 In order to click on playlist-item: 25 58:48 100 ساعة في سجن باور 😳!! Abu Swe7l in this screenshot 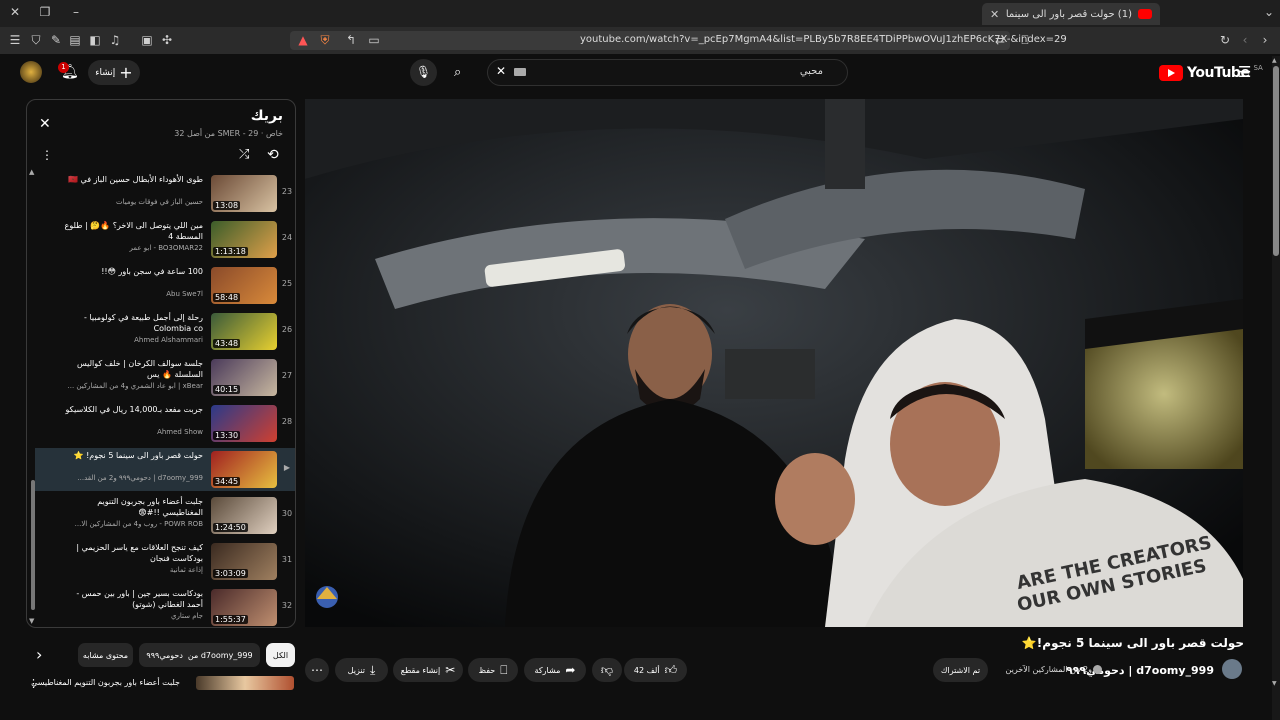, I will do `click(165, 285)`.